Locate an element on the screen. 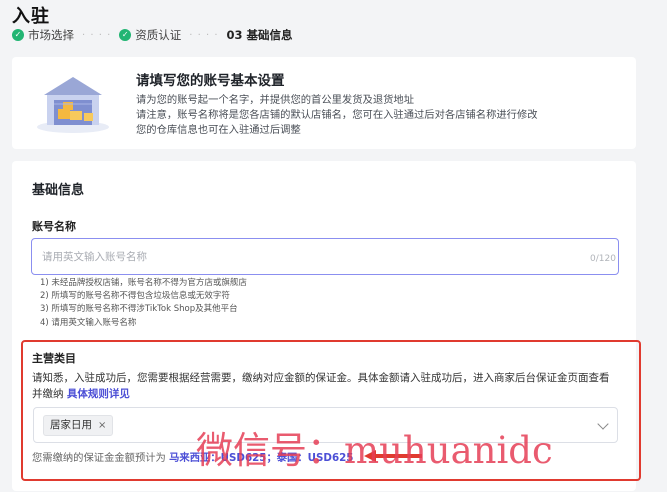 The width and height of the screenshot is (667, 492). category-tag-label: 居家日用 is located at coordinates (71, 425).